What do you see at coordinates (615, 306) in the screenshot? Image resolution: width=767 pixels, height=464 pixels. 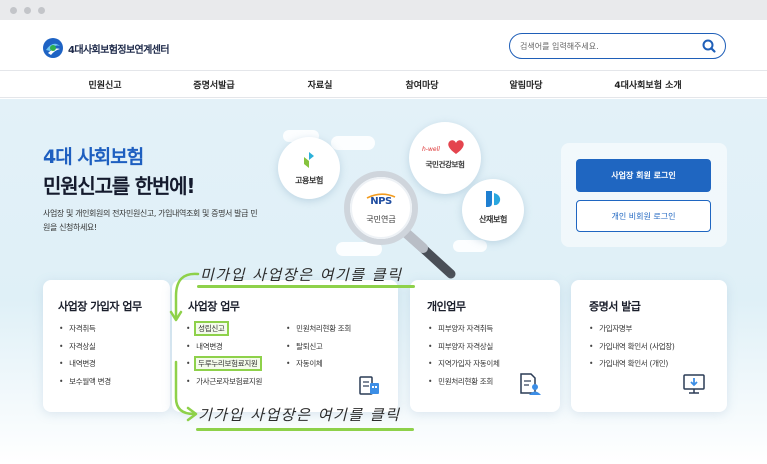 I see `card-title: 증명서 발급` at bounding box center [615, 306].